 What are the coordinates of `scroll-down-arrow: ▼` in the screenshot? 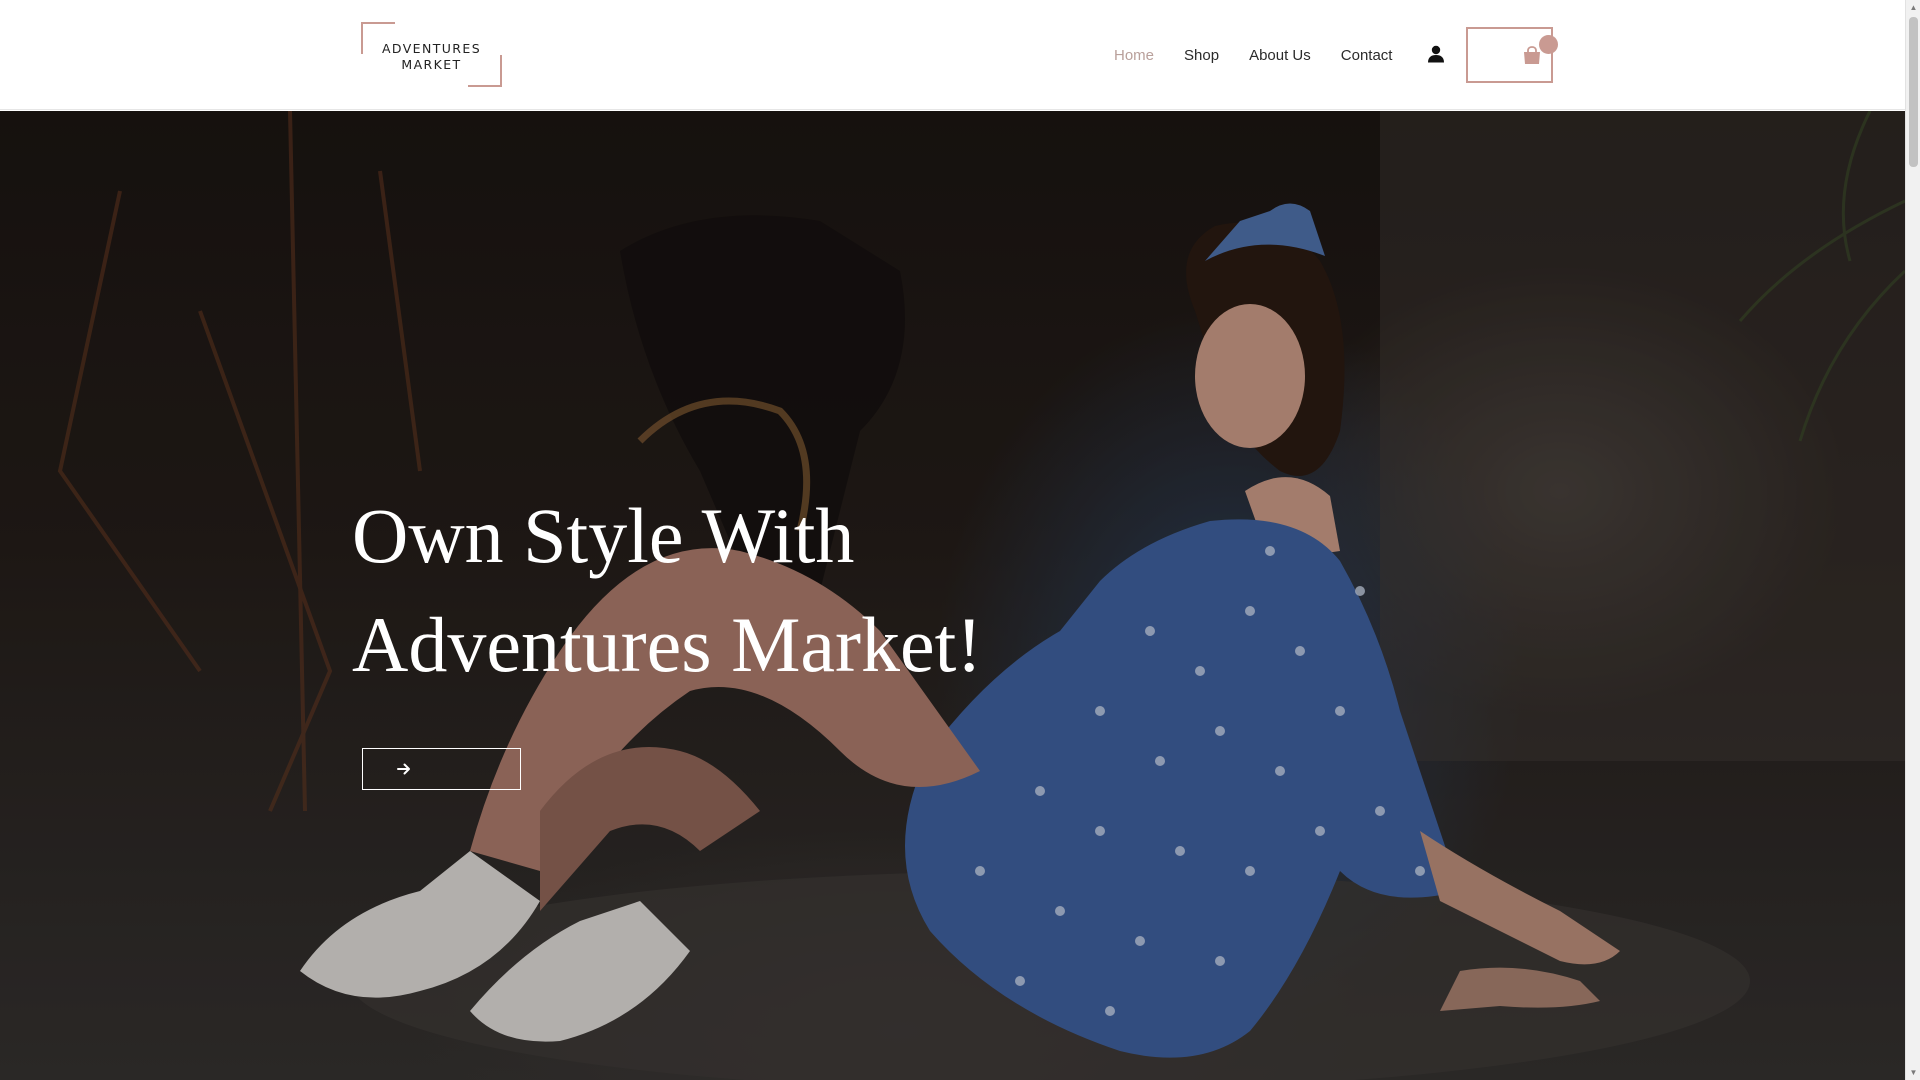 It's located at (1913, 1072).